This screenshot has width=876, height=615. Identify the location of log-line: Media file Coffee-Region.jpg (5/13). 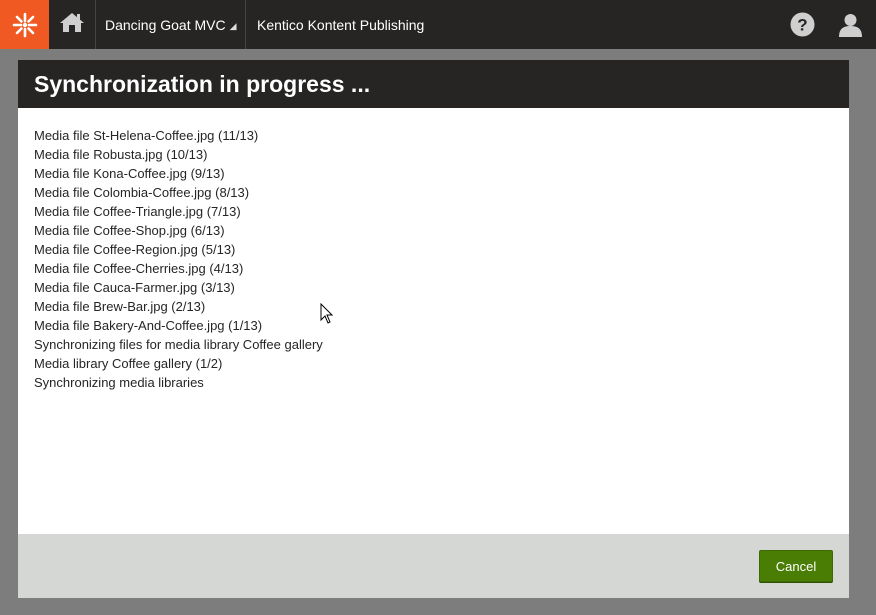
(135, 249).